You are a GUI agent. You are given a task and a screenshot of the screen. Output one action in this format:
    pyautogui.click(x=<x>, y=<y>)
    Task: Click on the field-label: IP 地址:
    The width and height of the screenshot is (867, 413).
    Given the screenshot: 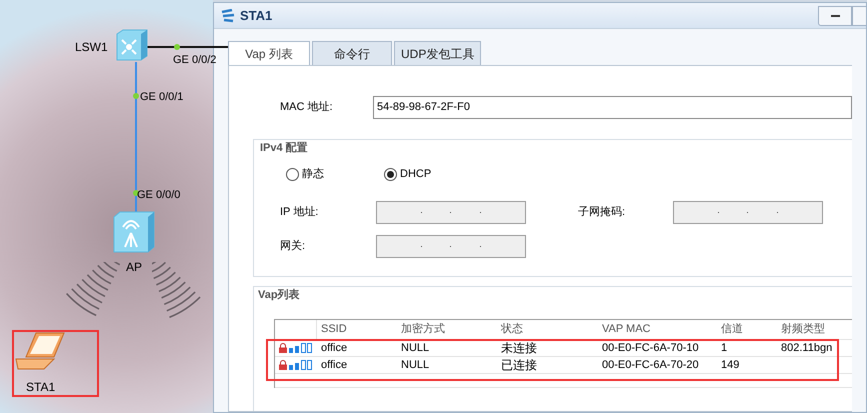 What is the action you would take?
    pyautogui.click(x=300, y=212)
    